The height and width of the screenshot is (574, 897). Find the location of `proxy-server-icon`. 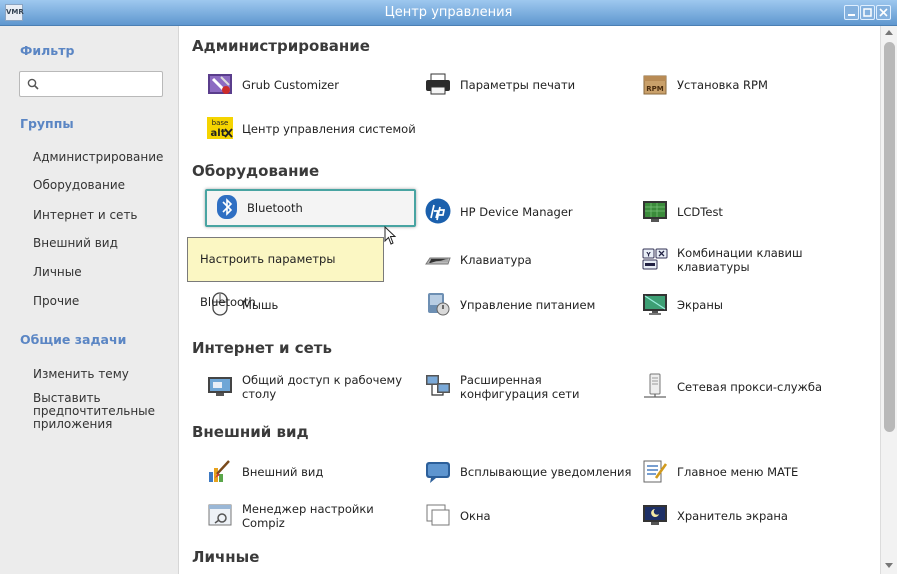

proxy-server-icon is located at coordinates (655, 385).